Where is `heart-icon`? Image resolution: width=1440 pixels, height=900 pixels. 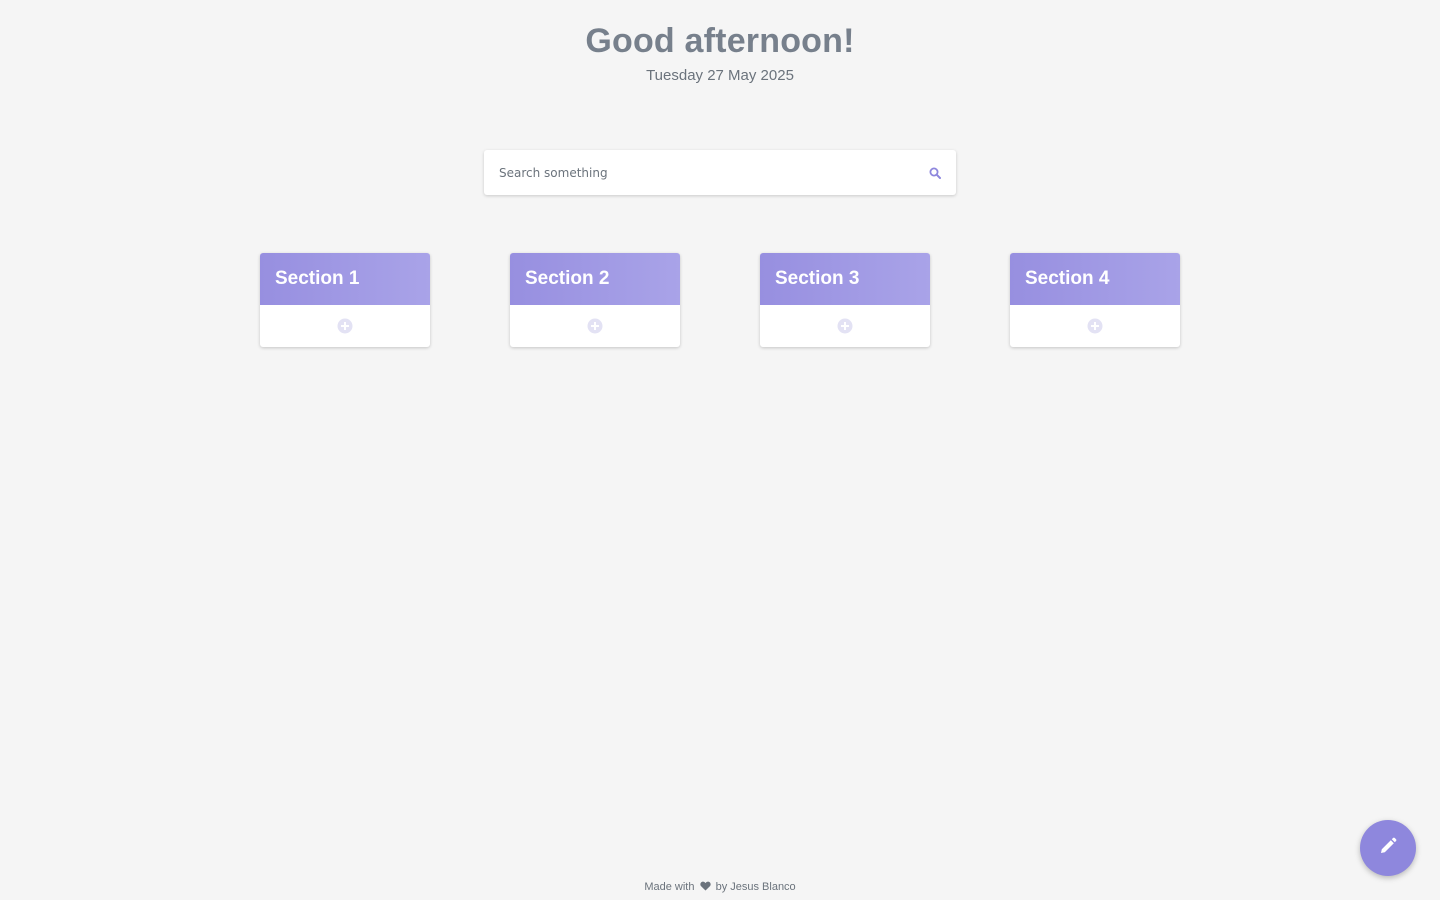
heart-icon is located at coordinates (705, 887).